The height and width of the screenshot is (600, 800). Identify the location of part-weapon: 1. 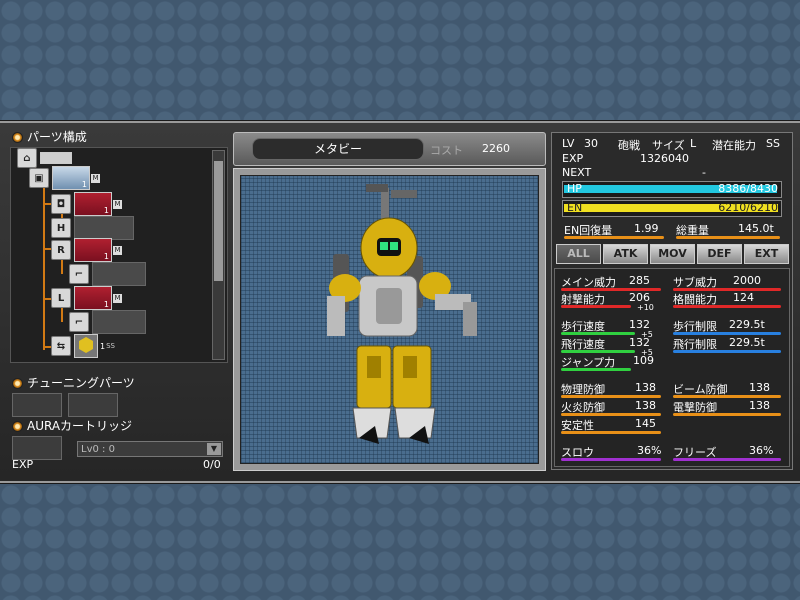
(93, 250).